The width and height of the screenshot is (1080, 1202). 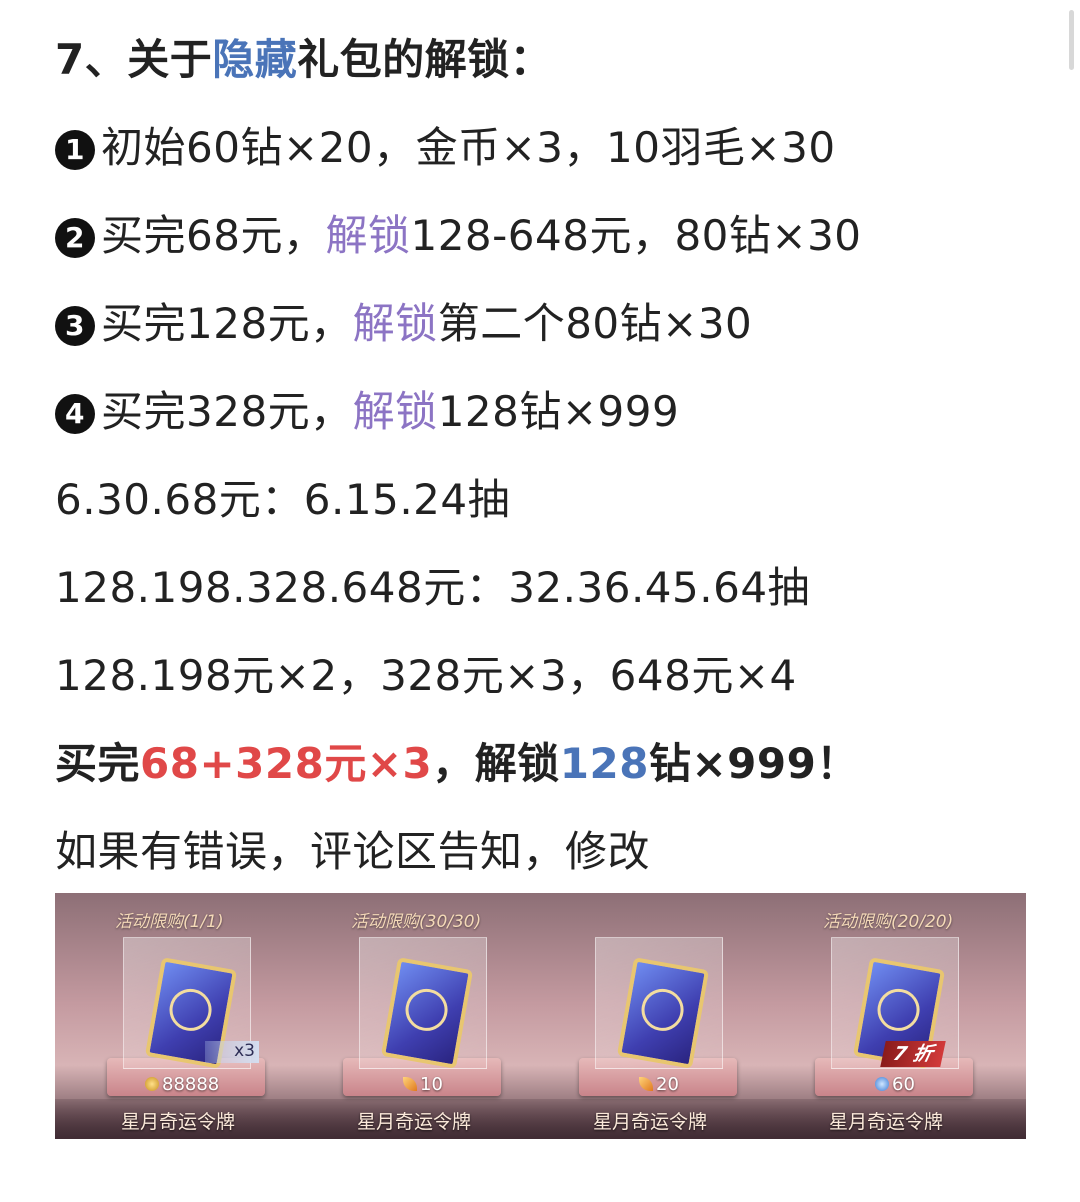 What do you see at coordinates (425, 59) in the screenshot?
I see `heading-suffix: 礼包的解锁：` at bounding box center [425, 59].